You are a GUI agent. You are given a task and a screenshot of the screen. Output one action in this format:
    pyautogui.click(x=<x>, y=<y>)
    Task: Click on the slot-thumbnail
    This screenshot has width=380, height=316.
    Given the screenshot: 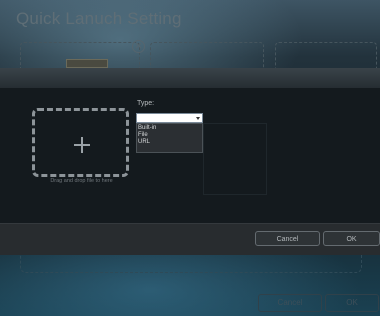 What is the action you would take?
    pyautogui.click(x=87, y=63)
    